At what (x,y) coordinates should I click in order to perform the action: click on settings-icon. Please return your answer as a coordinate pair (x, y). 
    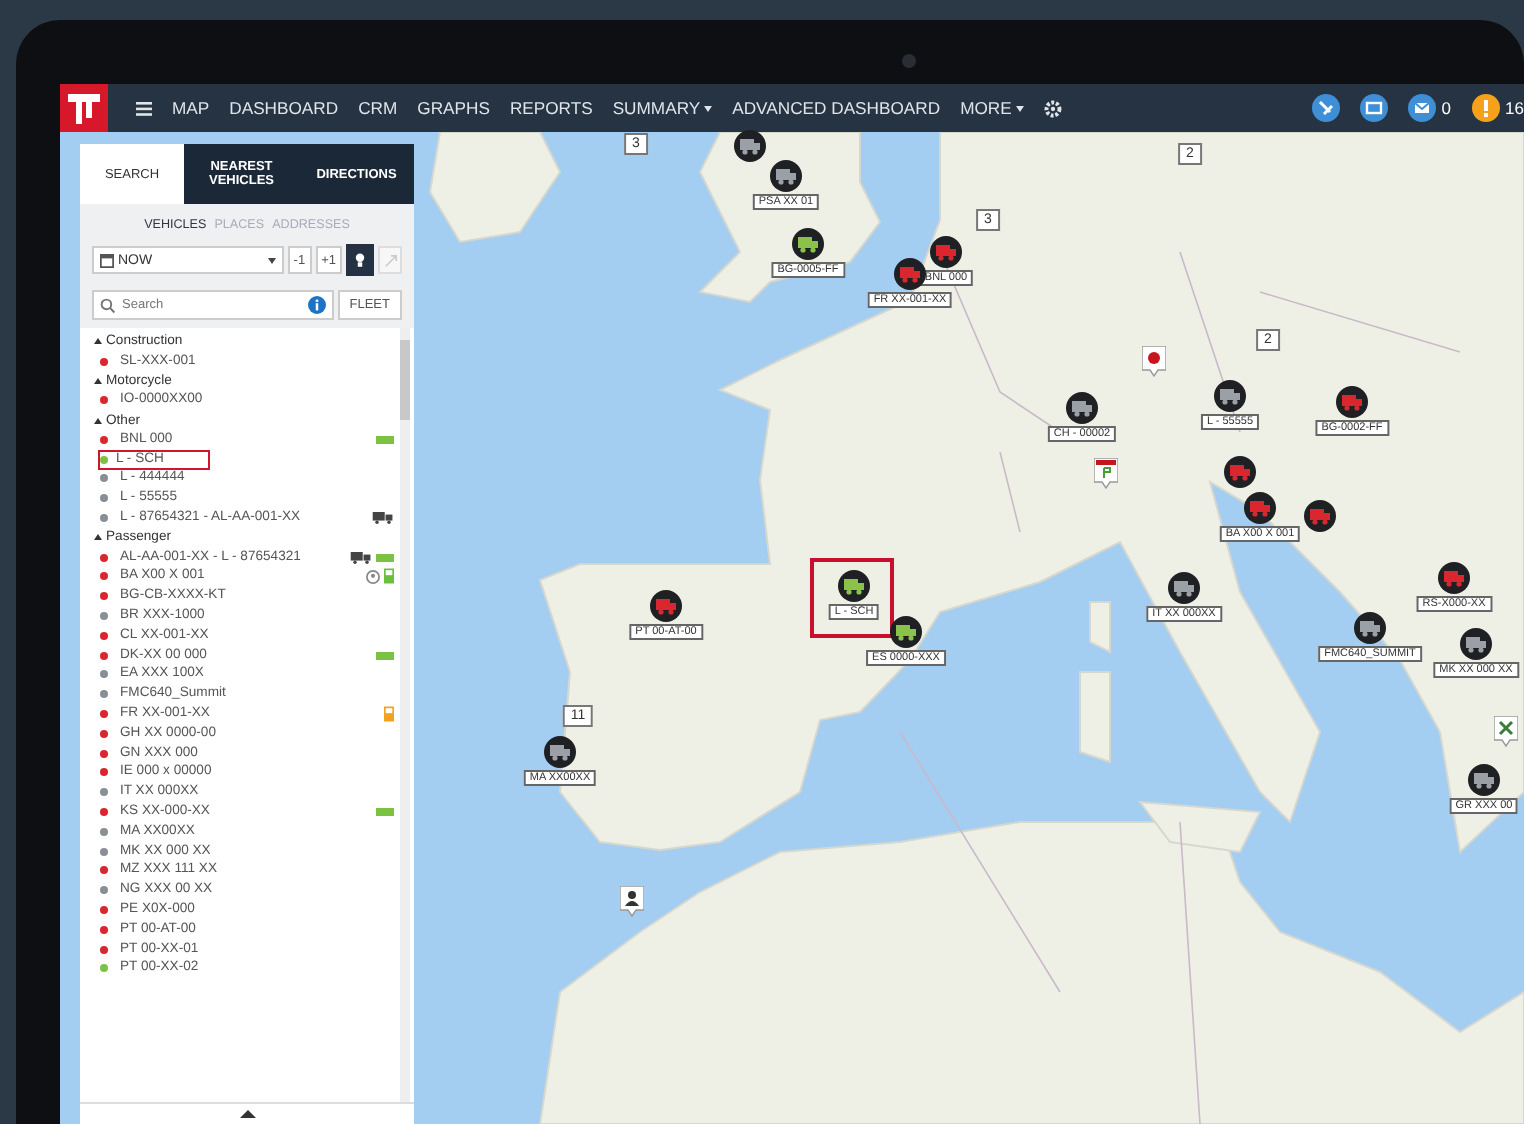
    Looking at the image, I should click on (1052, 108).